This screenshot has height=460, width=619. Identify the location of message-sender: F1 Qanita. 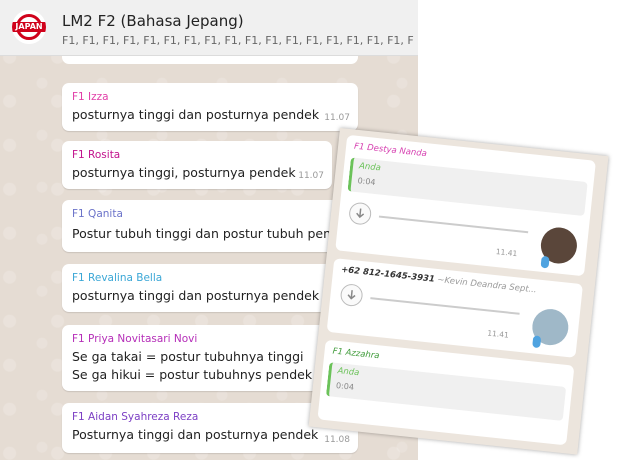
(97, 214).